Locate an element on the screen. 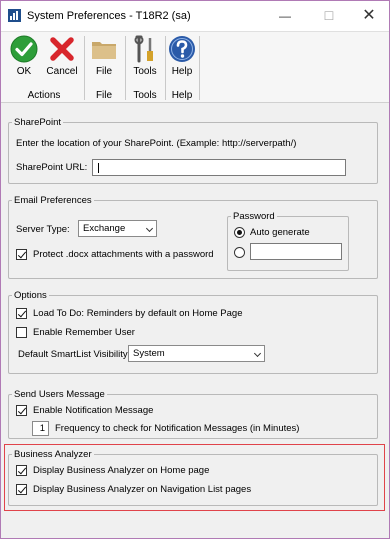 This screenshot has height=539, width=390. actions-group-label: Actions is located at coordinates (44, 95).